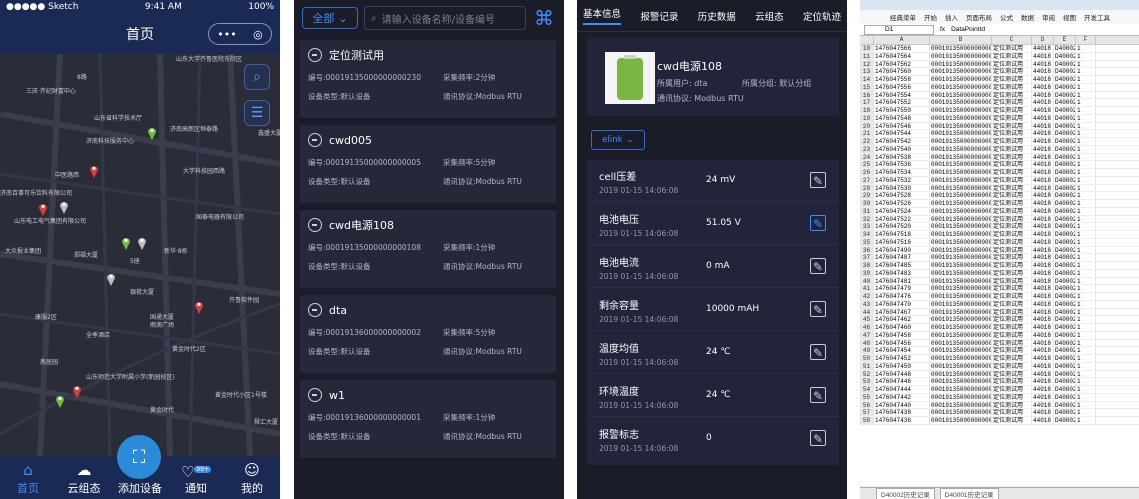 The image size is (1139, 499). I want to click on table-cell: 1476047518, so click(902, 234).